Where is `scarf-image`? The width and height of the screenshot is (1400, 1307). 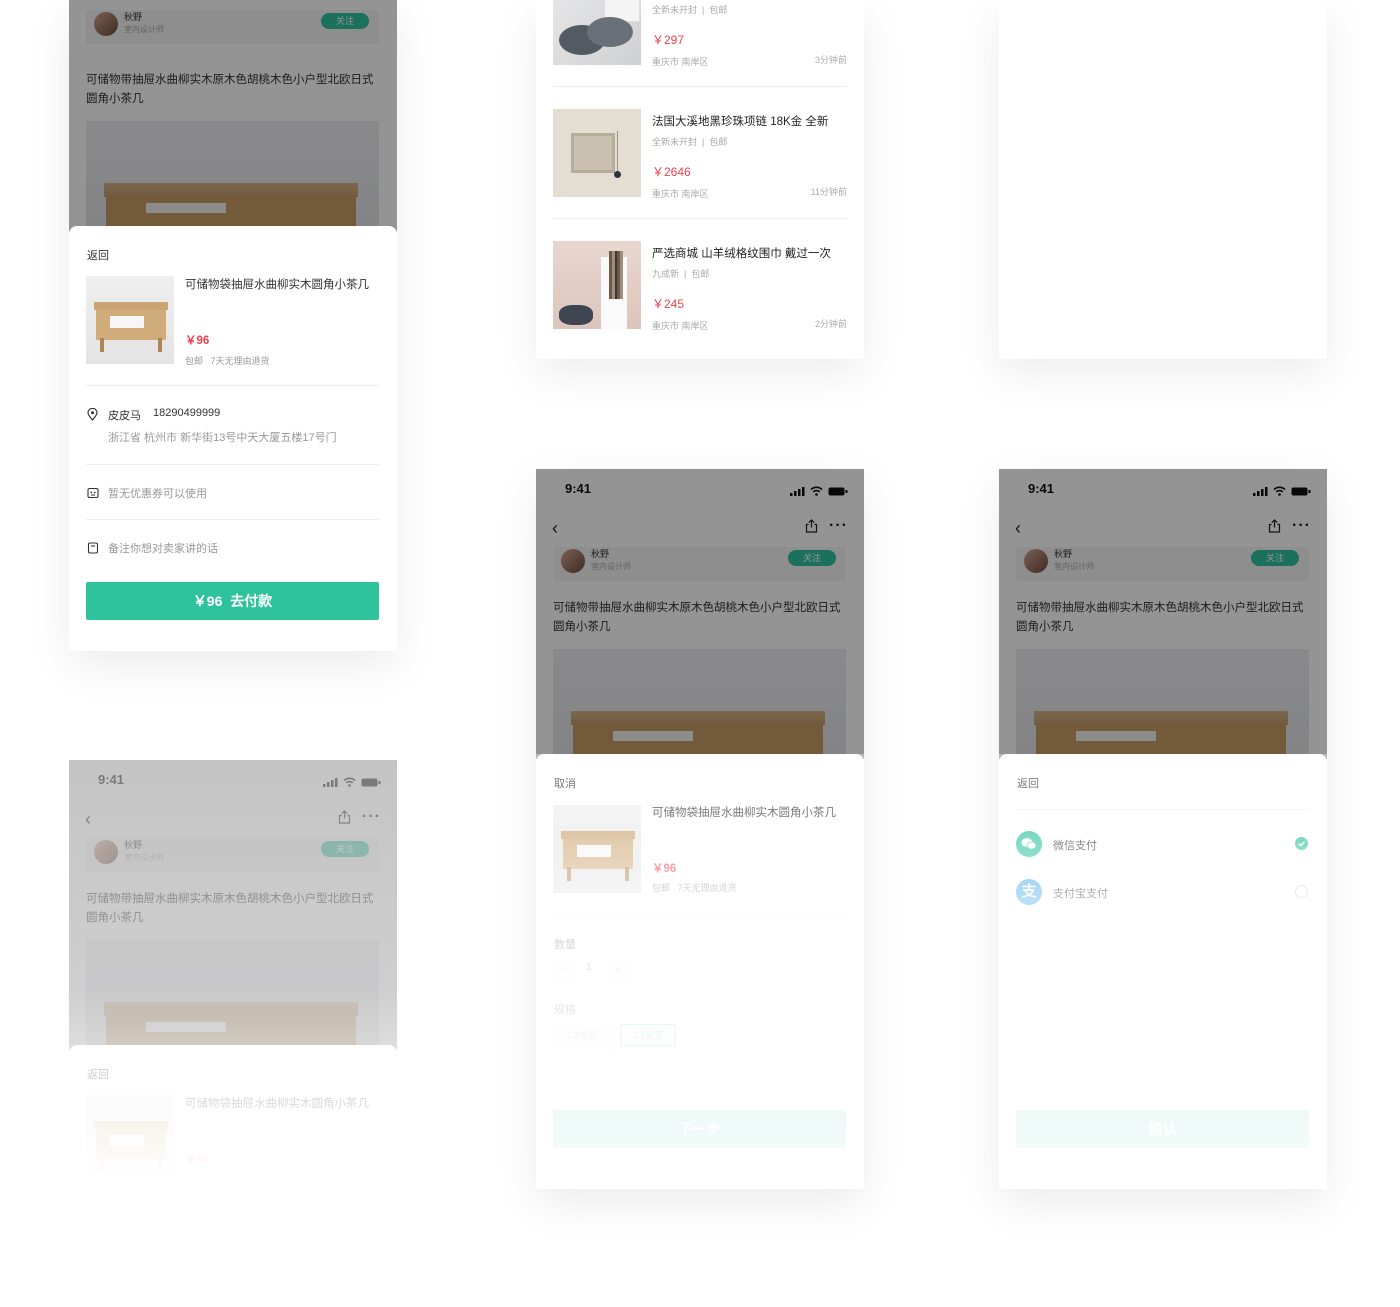
scarf-image is located at coordinates (597, 285).